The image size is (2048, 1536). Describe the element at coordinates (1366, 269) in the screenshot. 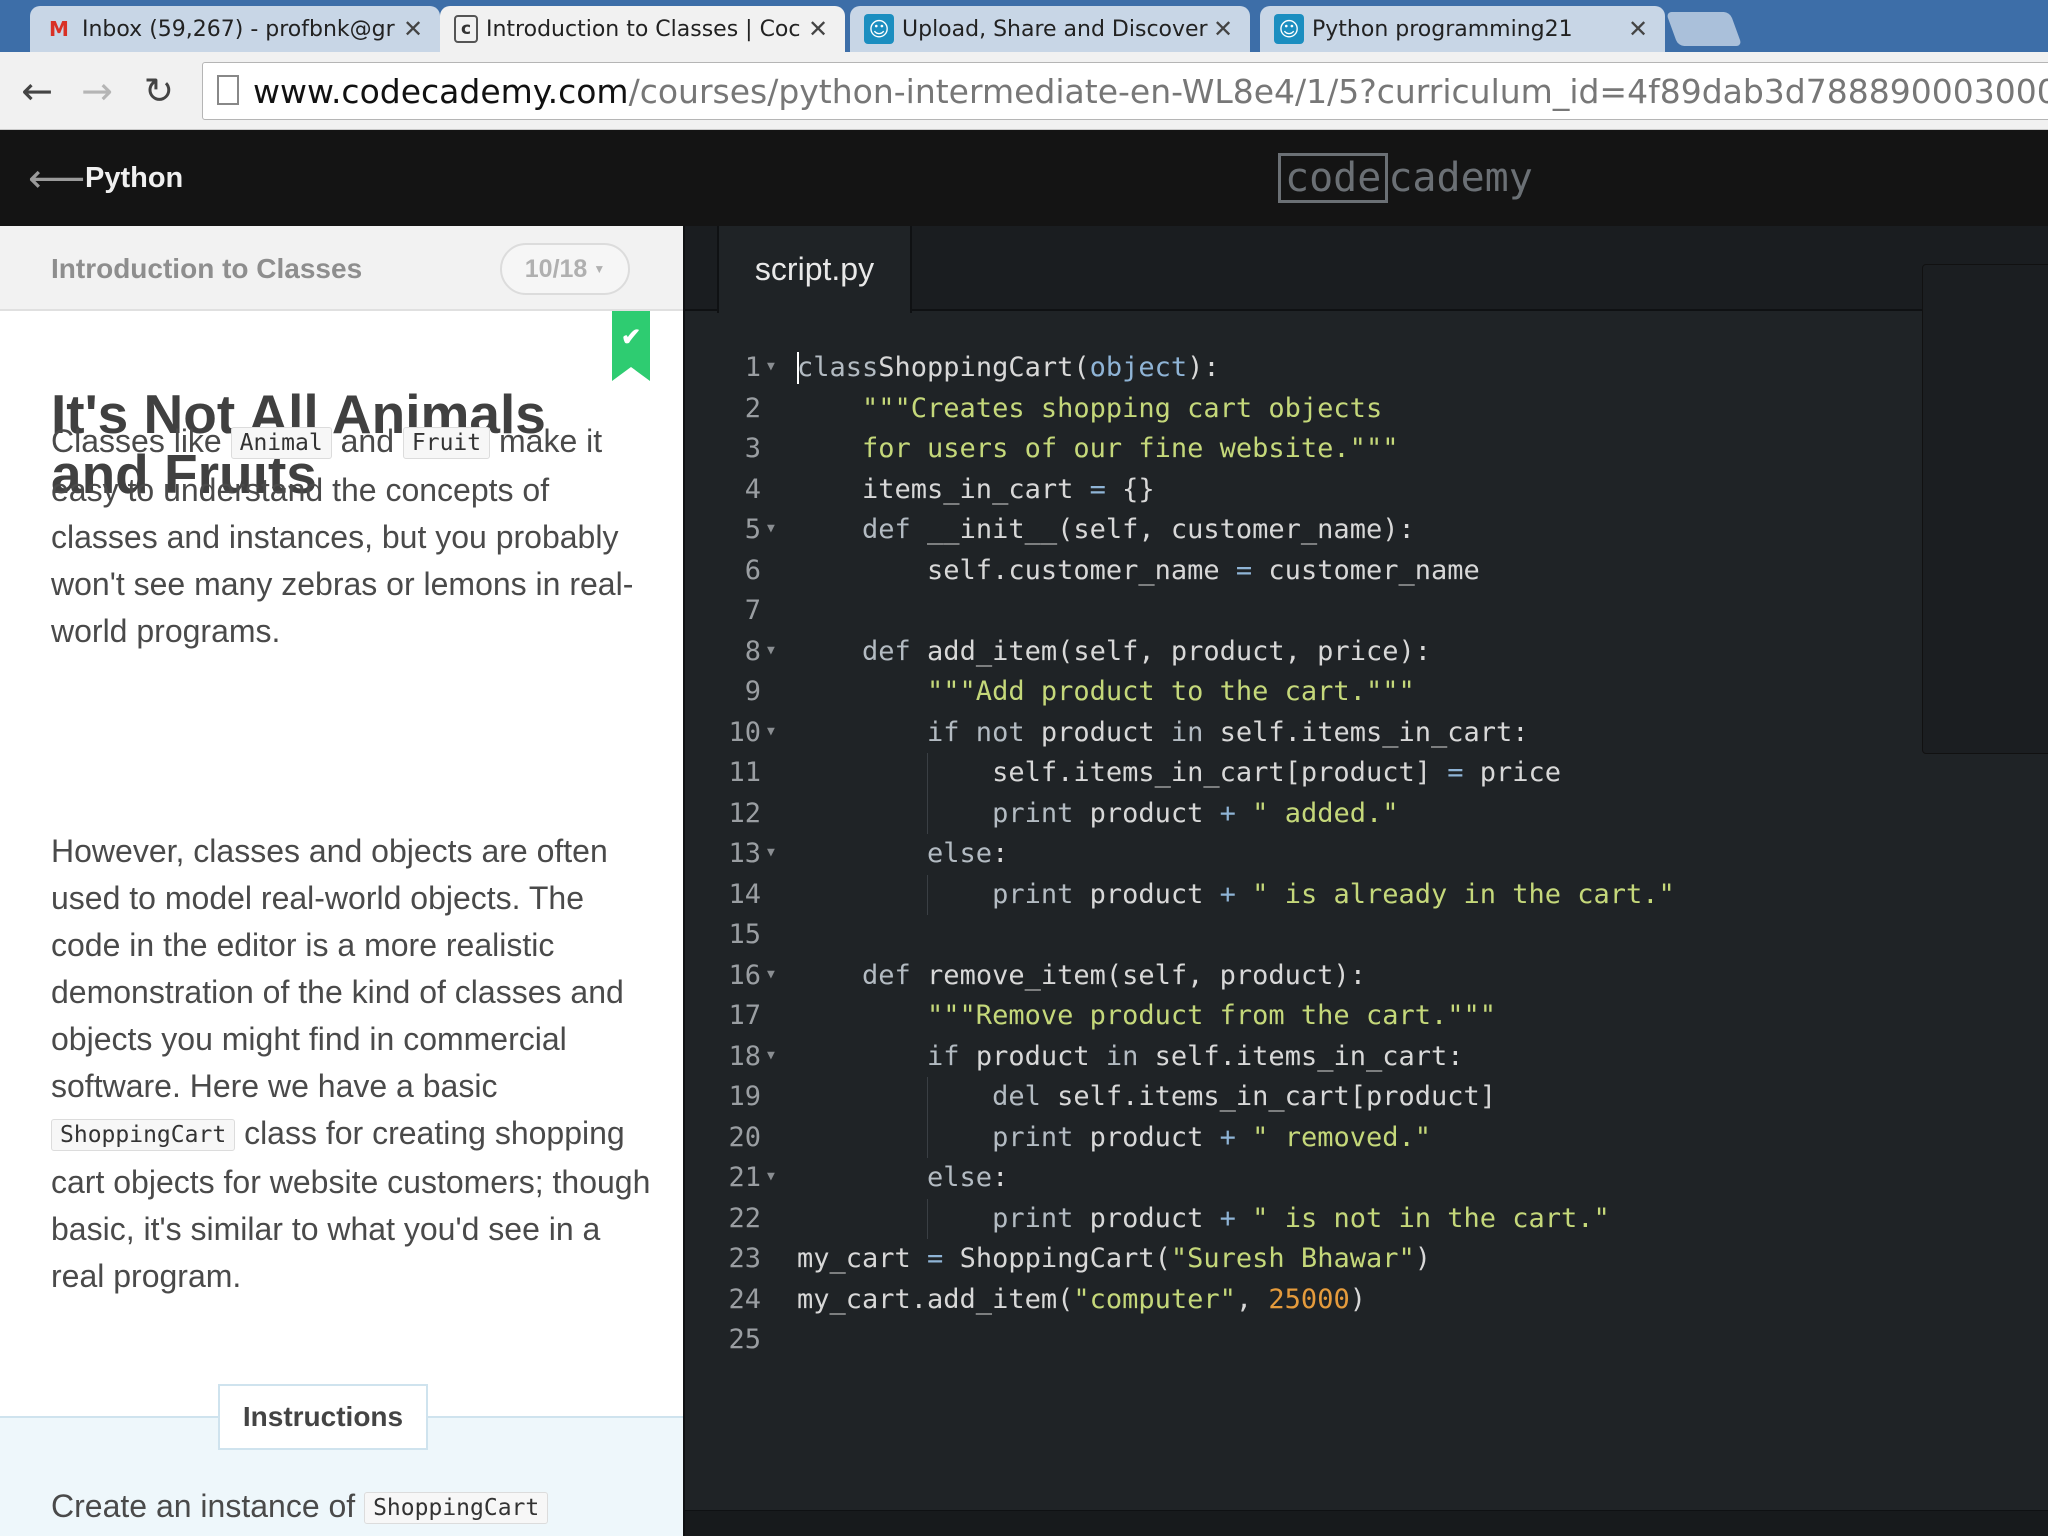

I see `editor-tab-strip: script.py` at that location.